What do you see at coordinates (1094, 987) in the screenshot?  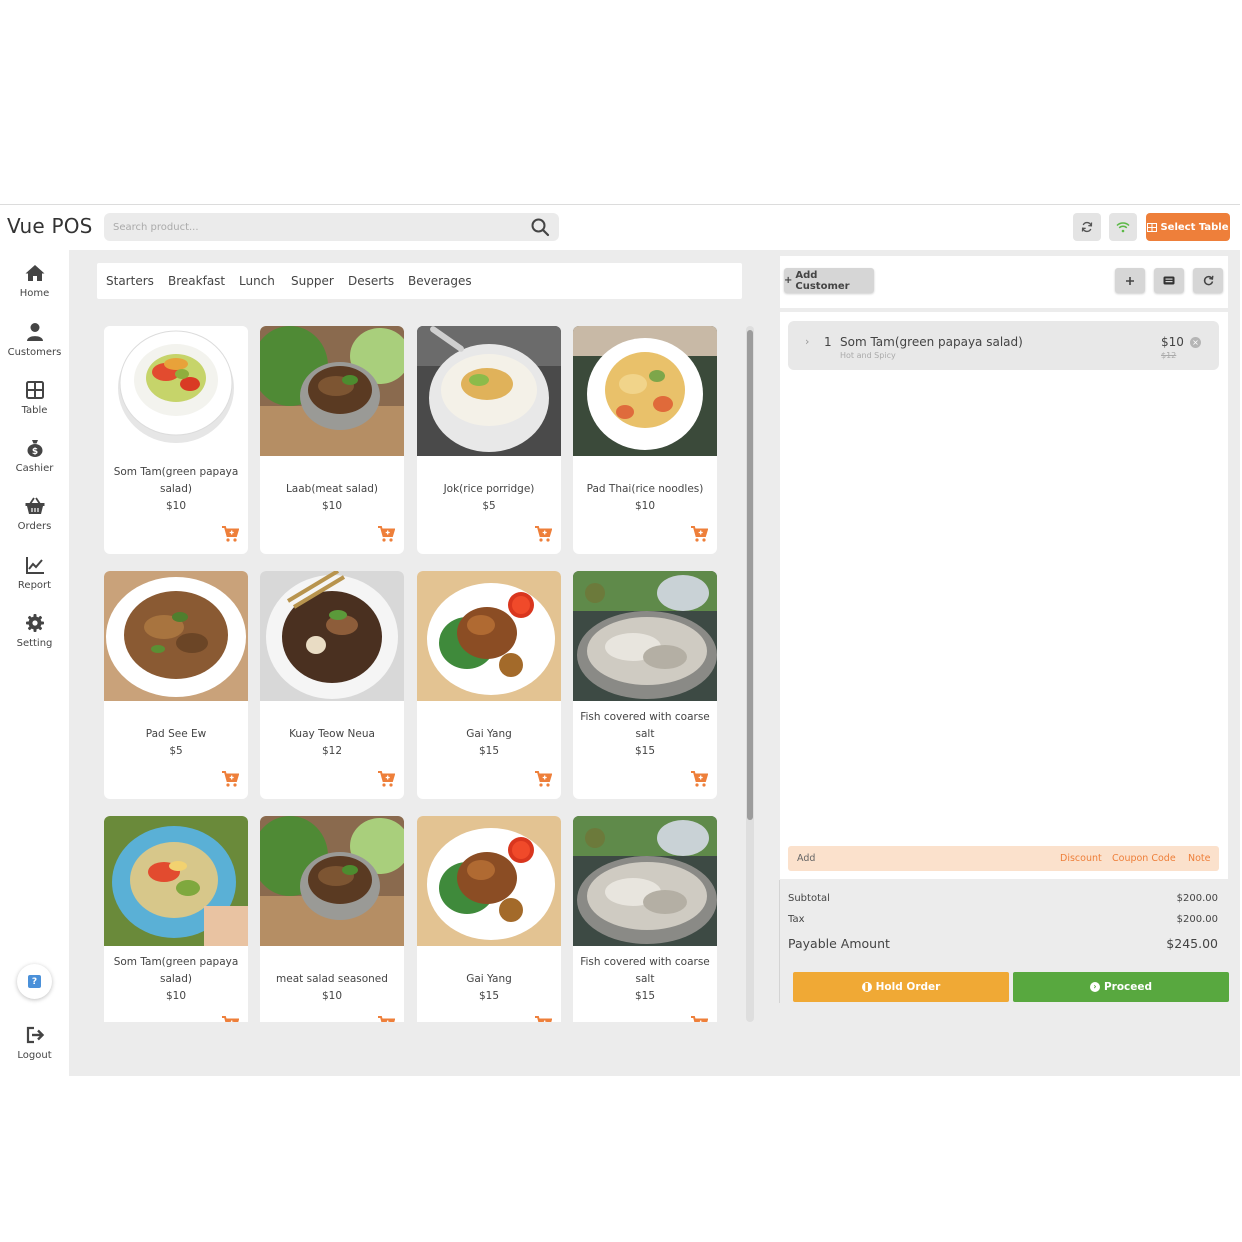 I see `arrow-circle-icon: ›` at bounding box center [1094, 987].